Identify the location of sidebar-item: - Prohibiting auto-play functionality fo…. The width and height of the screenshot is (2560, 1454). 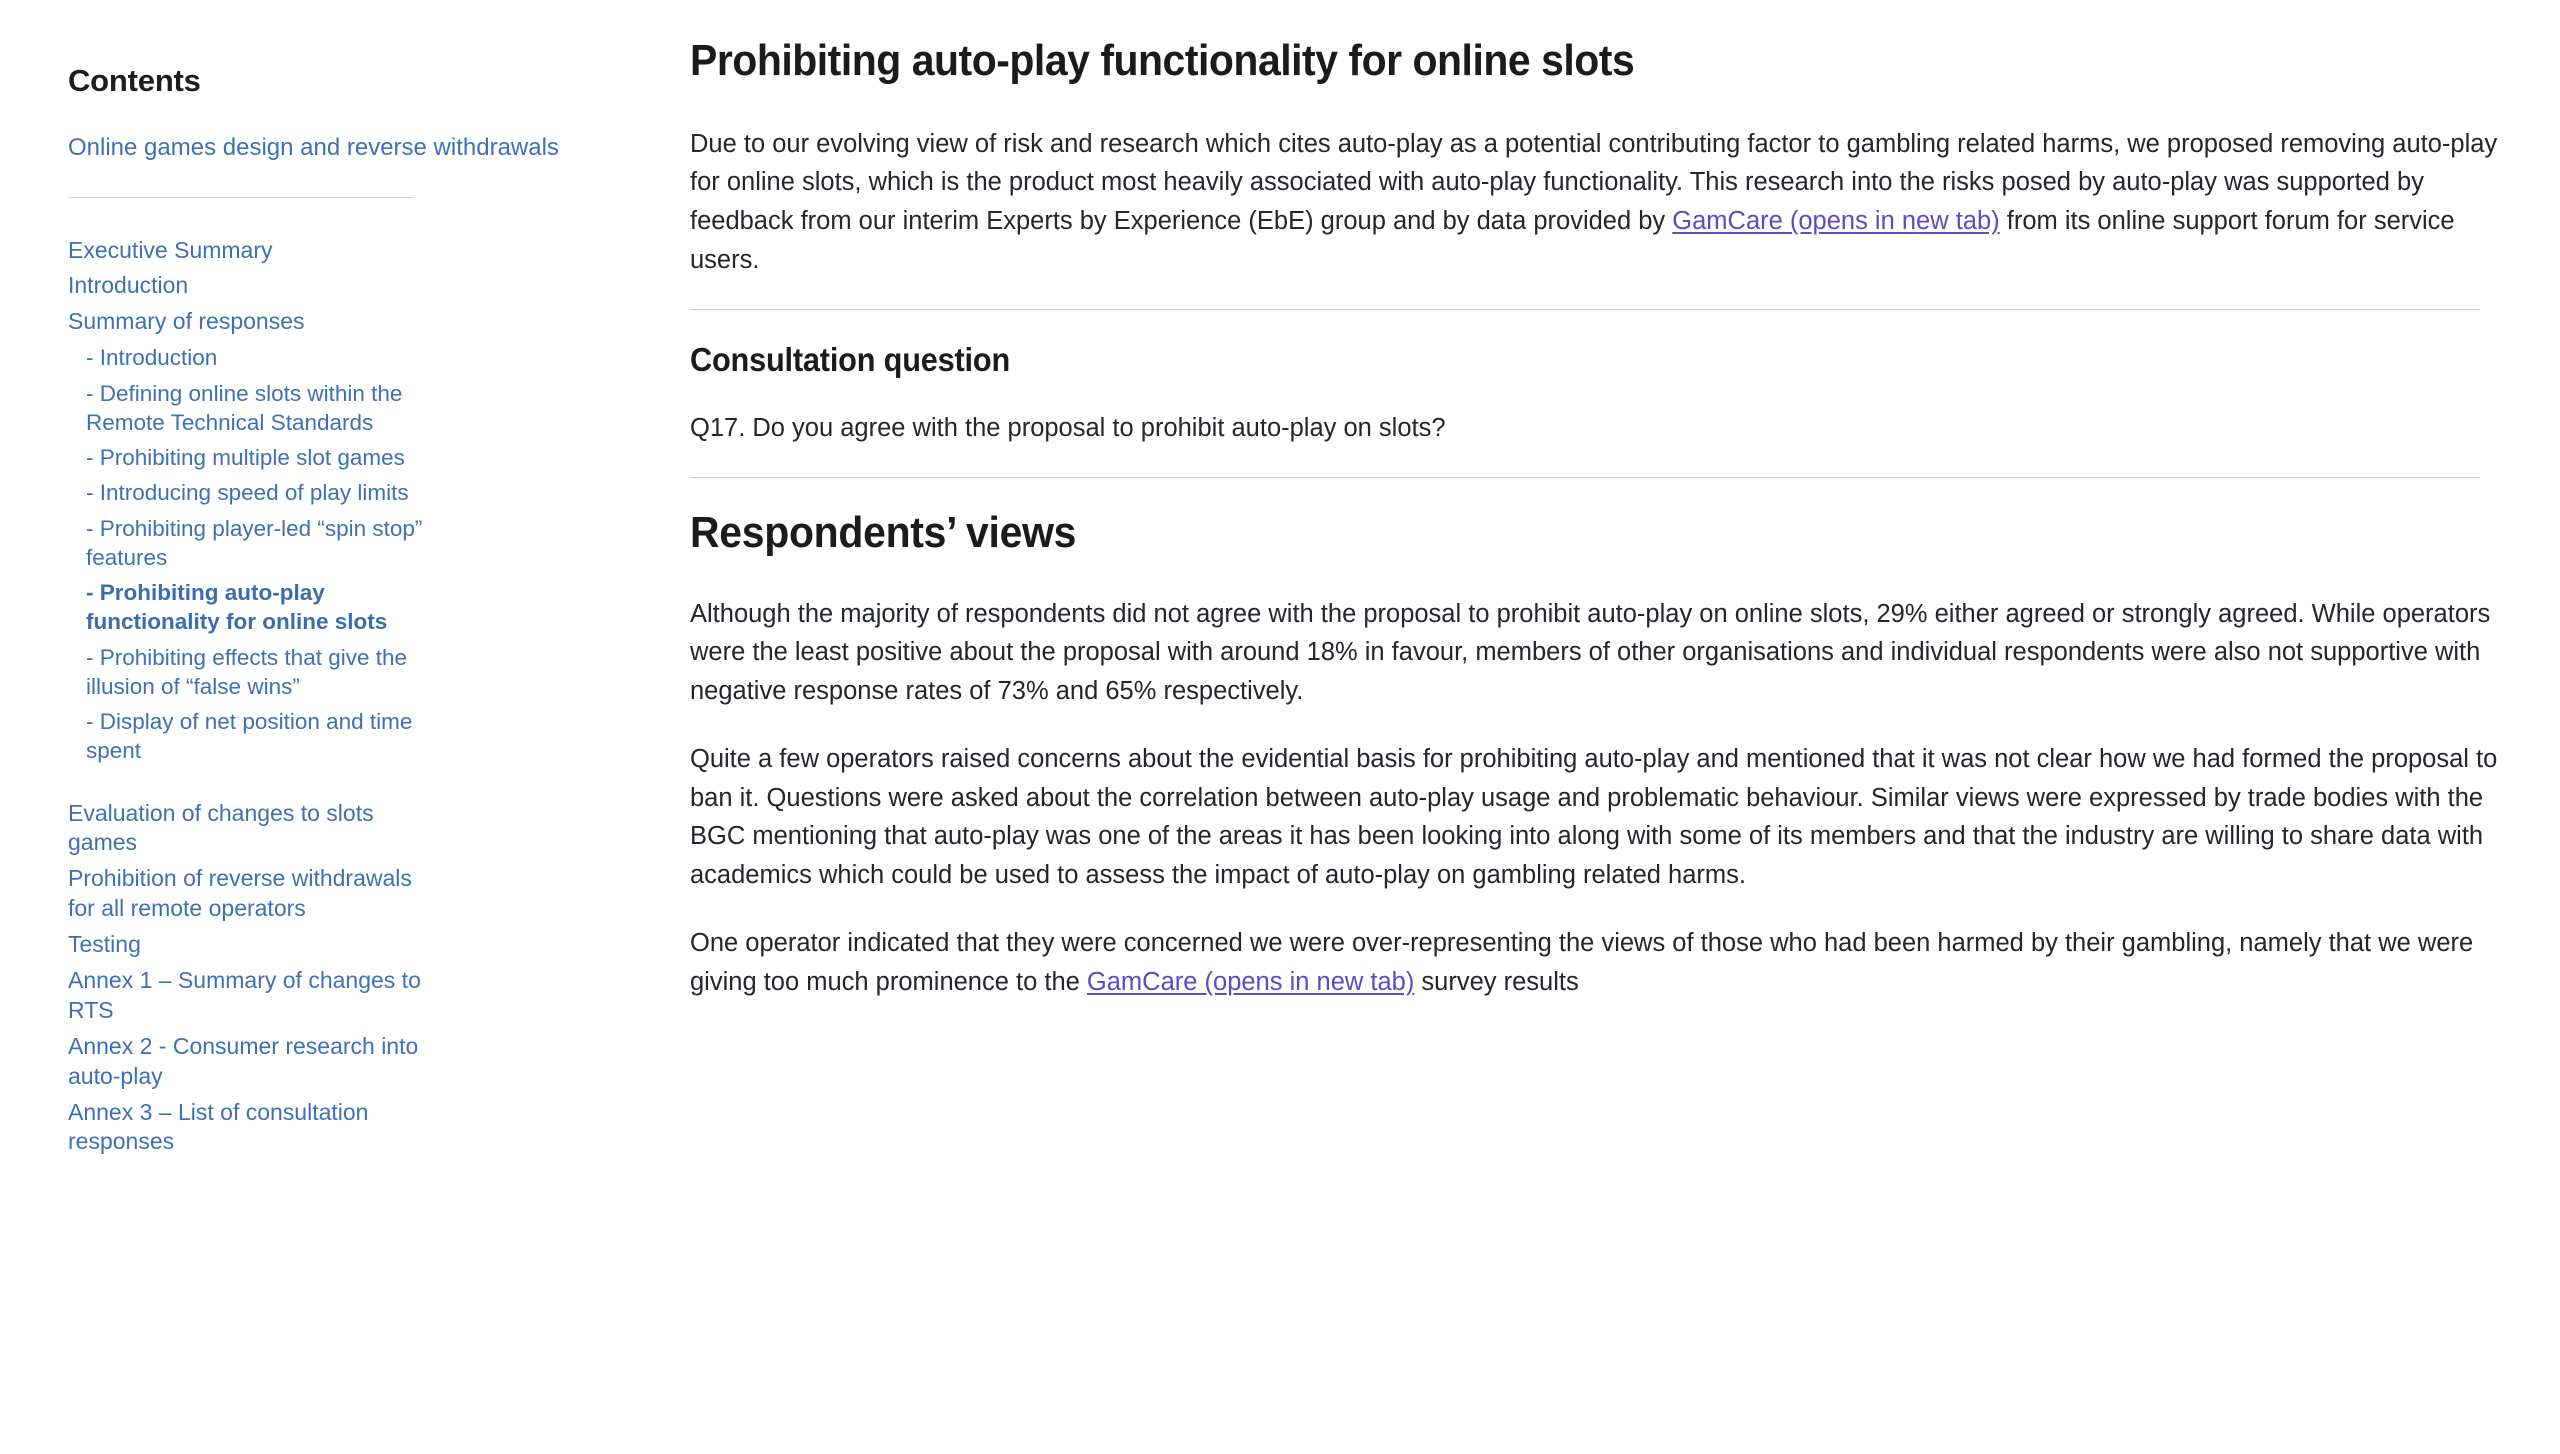
(359, 607).